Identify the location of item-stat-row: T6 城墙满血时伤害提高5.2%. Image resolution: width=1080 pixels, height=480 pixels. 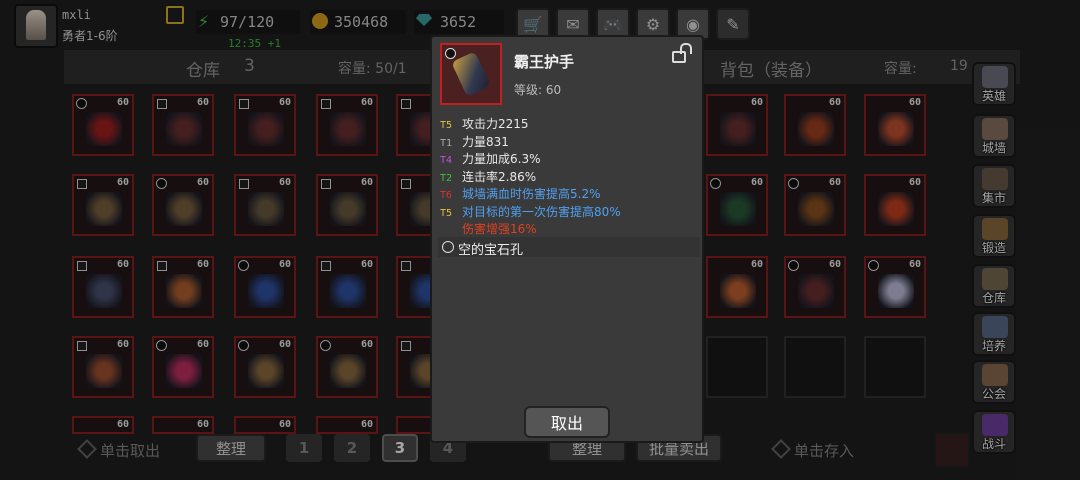
(520, 193).